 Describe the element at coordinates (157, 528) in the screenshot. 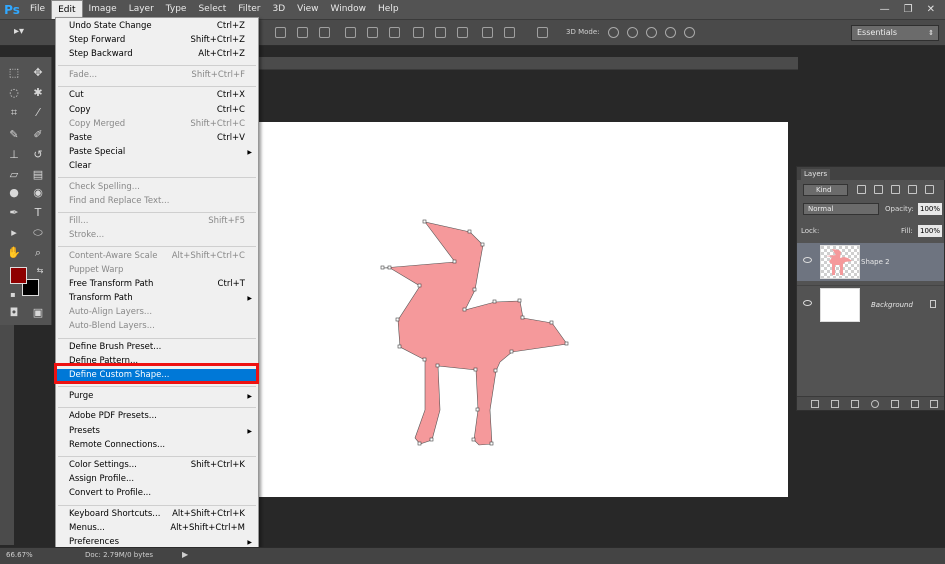

I see `menu-item-menus: Menus... Alt+Shift+Ctrl+M` at that location.